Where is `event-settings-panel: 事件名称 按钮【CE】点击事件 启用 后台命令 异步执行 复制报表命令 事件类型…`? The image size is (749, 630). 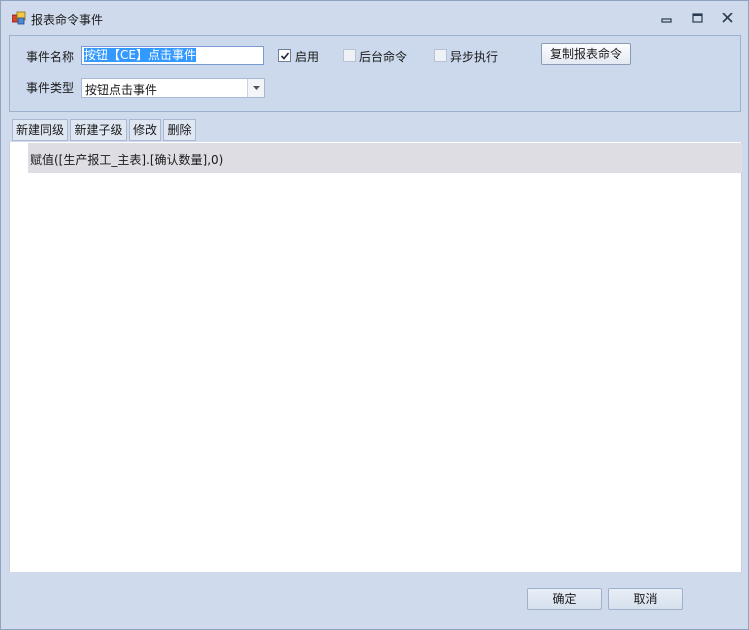 event-settings-panel: 事件名称 按钮【CE】点击事件 启用 后台命令 异步执行 复制报表命令 事件类型… is located at coordinates (375, 73).